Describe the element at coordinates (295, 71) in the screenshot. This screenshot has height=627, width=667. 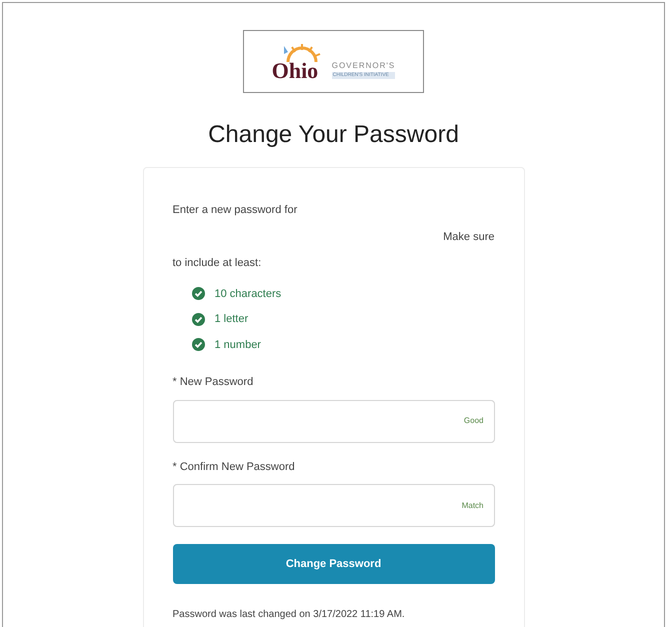
I see `logo-name: Ohio` at that location.